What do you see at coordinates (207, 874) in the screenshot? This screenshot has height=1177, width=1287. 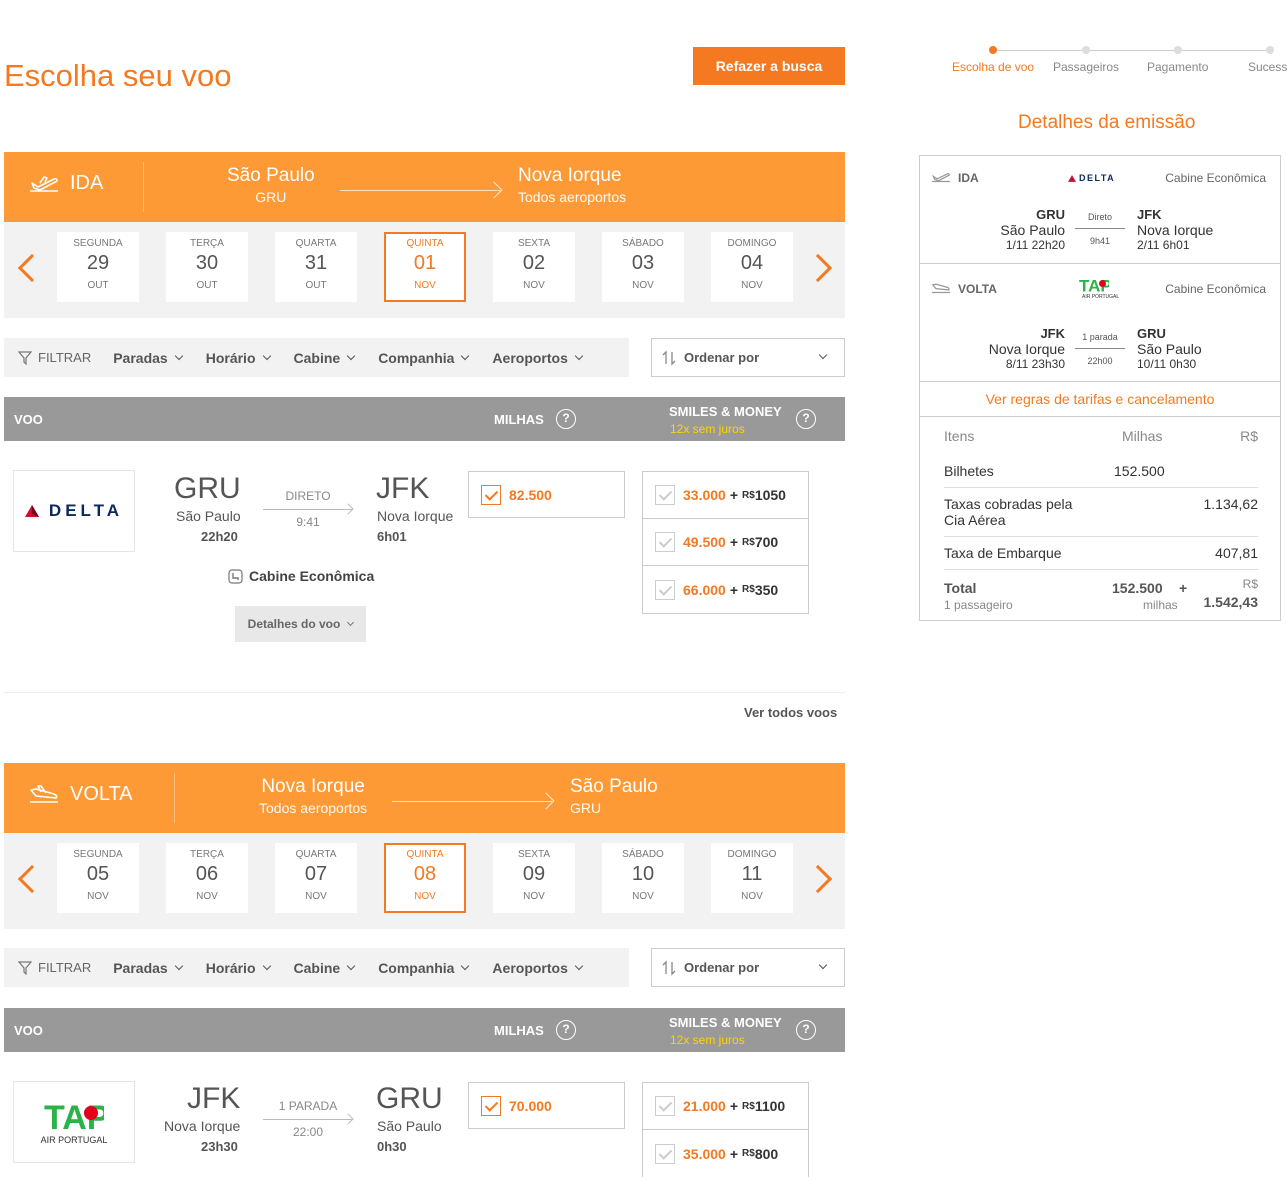 I see `date-day: 06` at bounding box center [207, 874].